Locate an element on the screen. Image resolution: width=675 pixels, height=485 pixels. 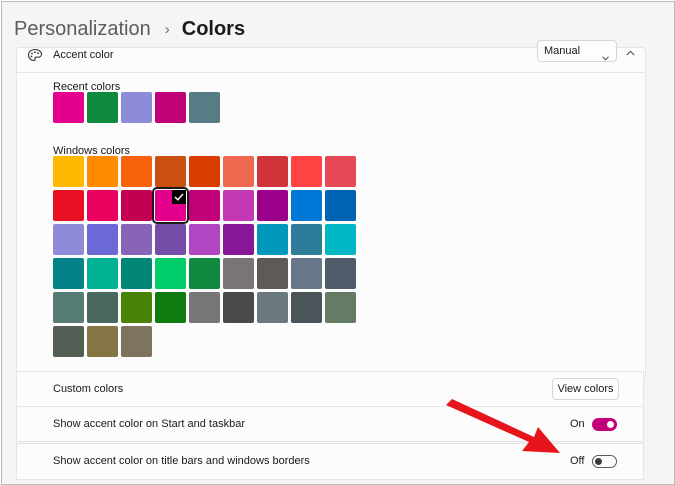
start-taskbar-toggle is located at coordinates (604, 424).